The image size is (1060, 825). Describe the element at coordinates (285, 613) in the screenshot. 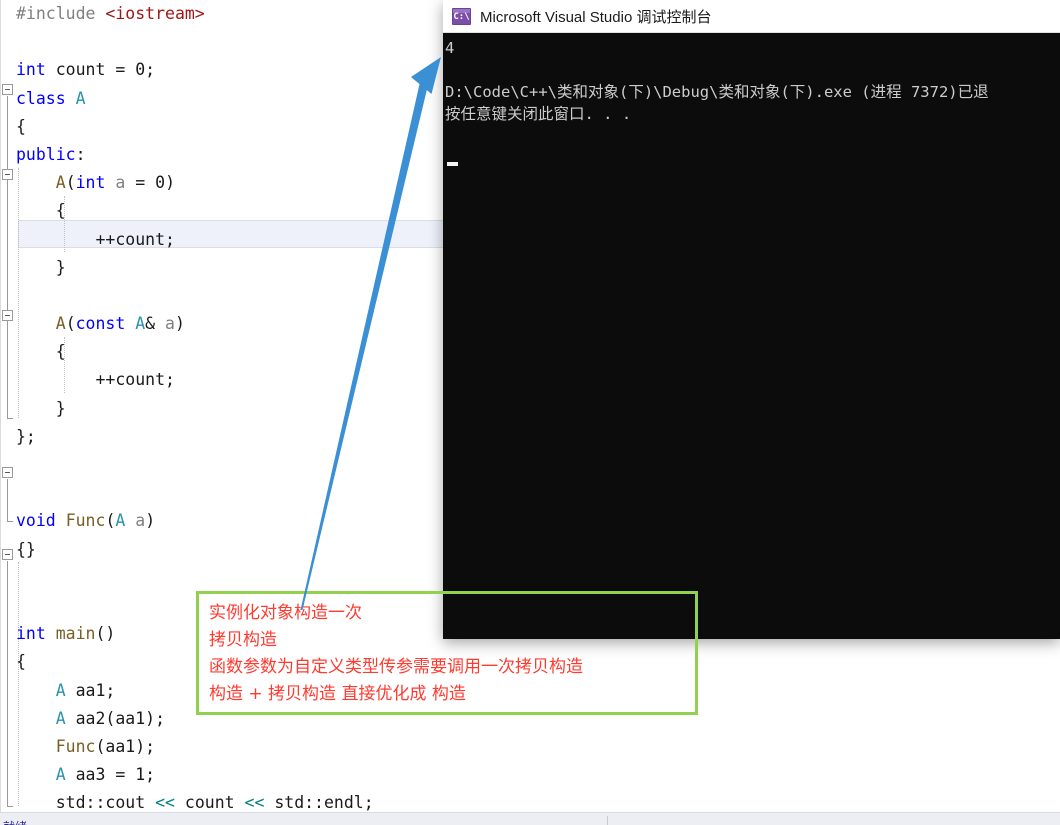

I see `annotation-line: 实例化对象构造一次` at that location.